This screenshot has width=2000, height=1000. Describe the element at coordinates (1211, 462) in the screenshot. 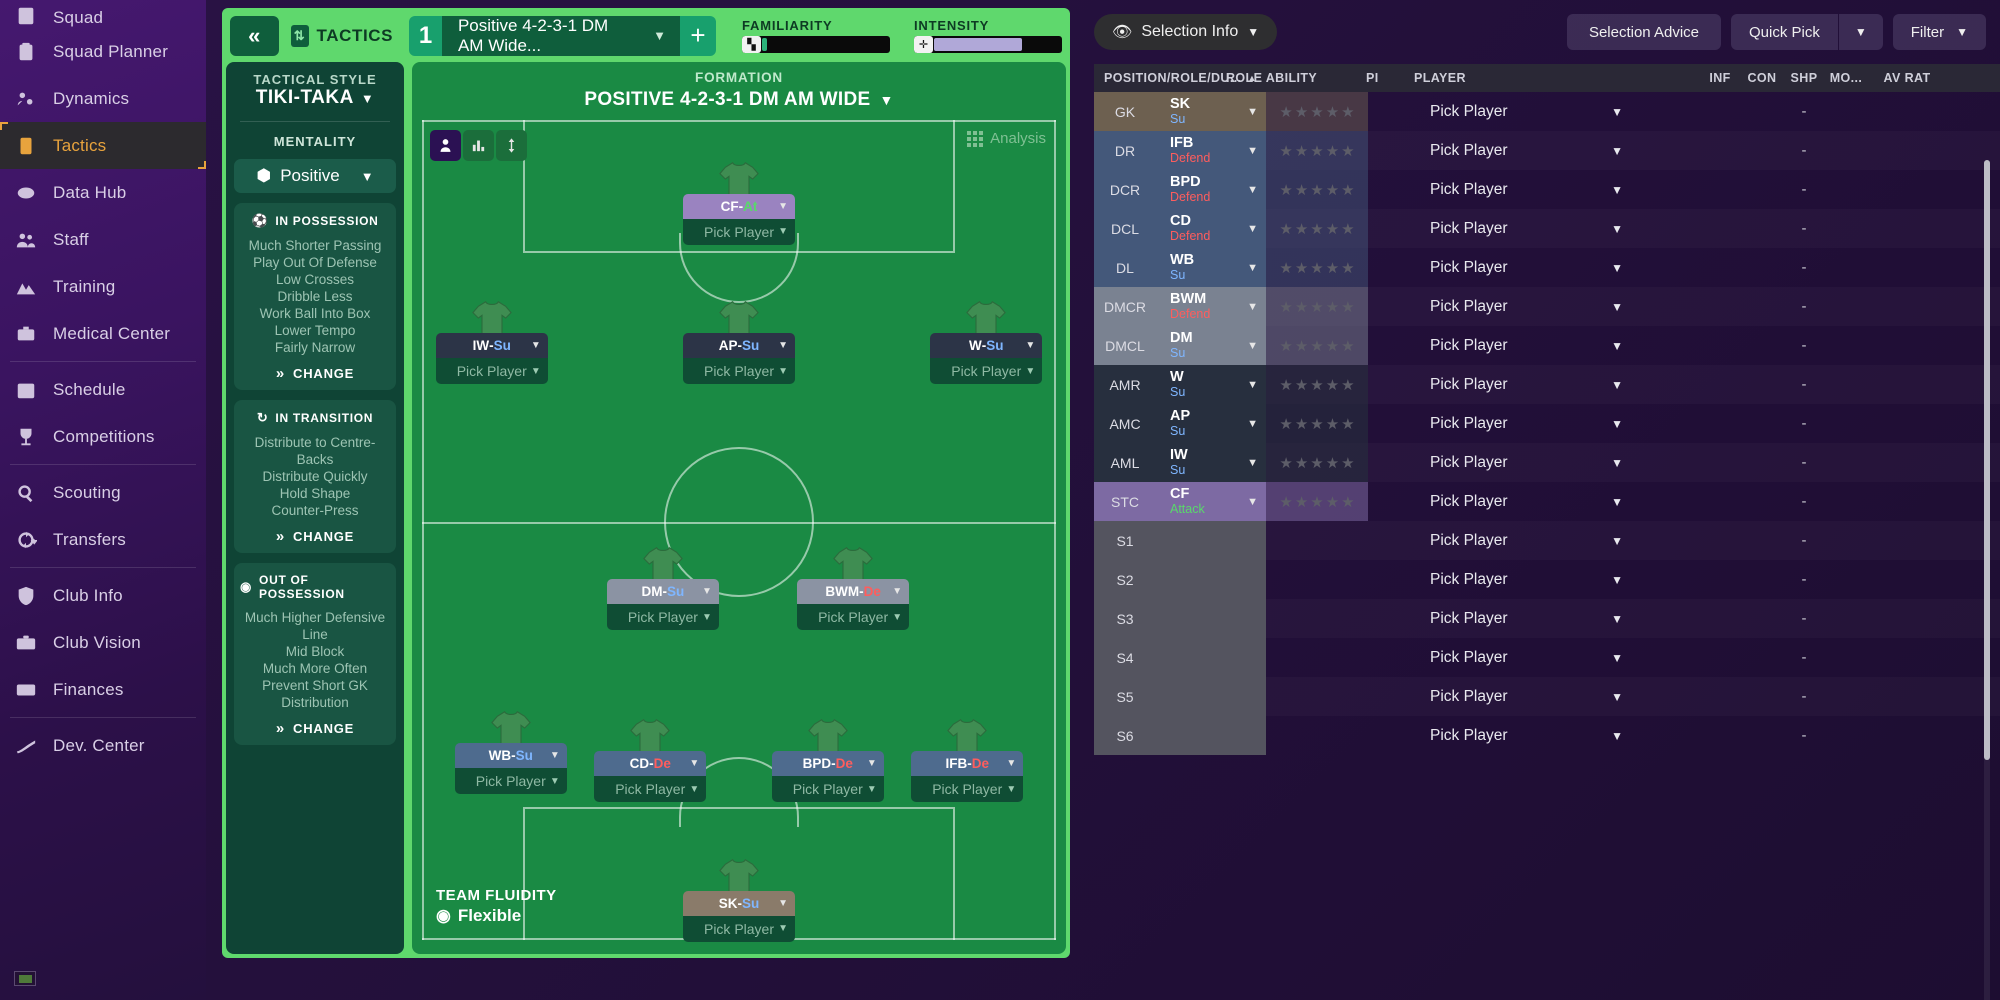

I see `row-role-dropdown: IW Su ▼` at that location.